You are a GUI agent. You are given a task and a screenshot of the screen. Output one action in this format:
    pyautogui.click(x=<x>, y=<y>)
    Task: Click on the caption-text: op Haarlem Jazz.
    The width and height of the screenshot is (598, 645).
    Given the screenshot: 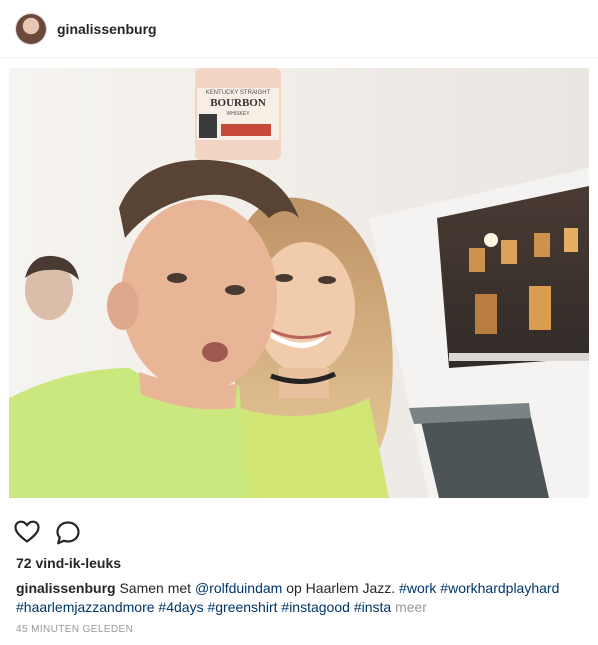 What is the action you would take?
    pyautogui.click(x=341, y=588)
    